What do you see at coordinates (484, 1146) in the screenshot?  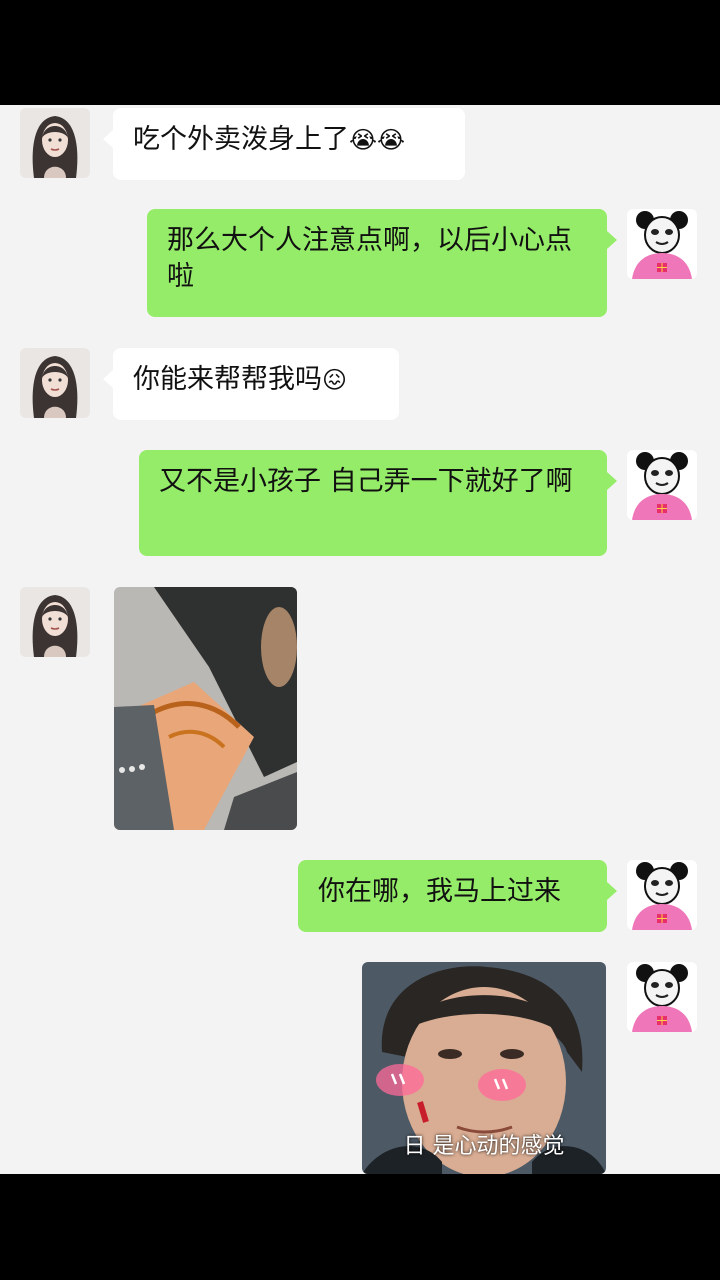 I see `sticker-caption: 日 是心动的感觉` at bounding box center [484, 1146].